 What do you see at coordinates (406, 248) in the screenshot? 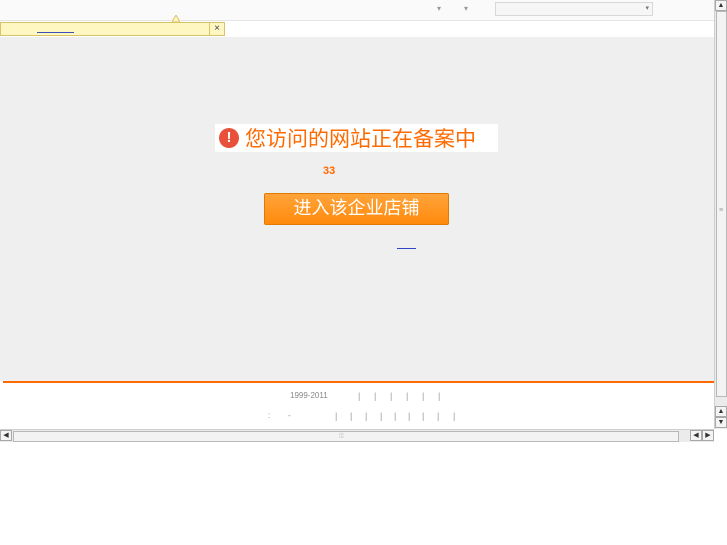
I see `underlined-link` at bounding box center [406, 248].